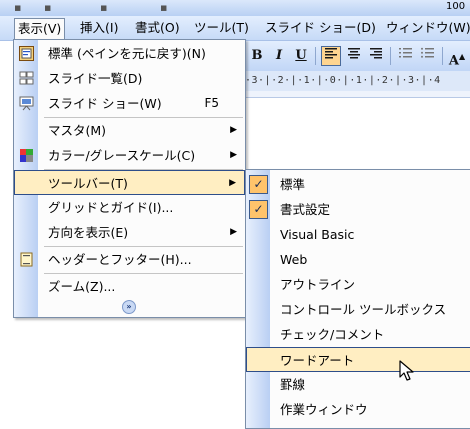 The width and height of the screenshot is (470, 429). What do you see at coordinates (293, 384) in the screenshot?
I see `menu-item-label: 罫線` at bounding box center [293, 384].